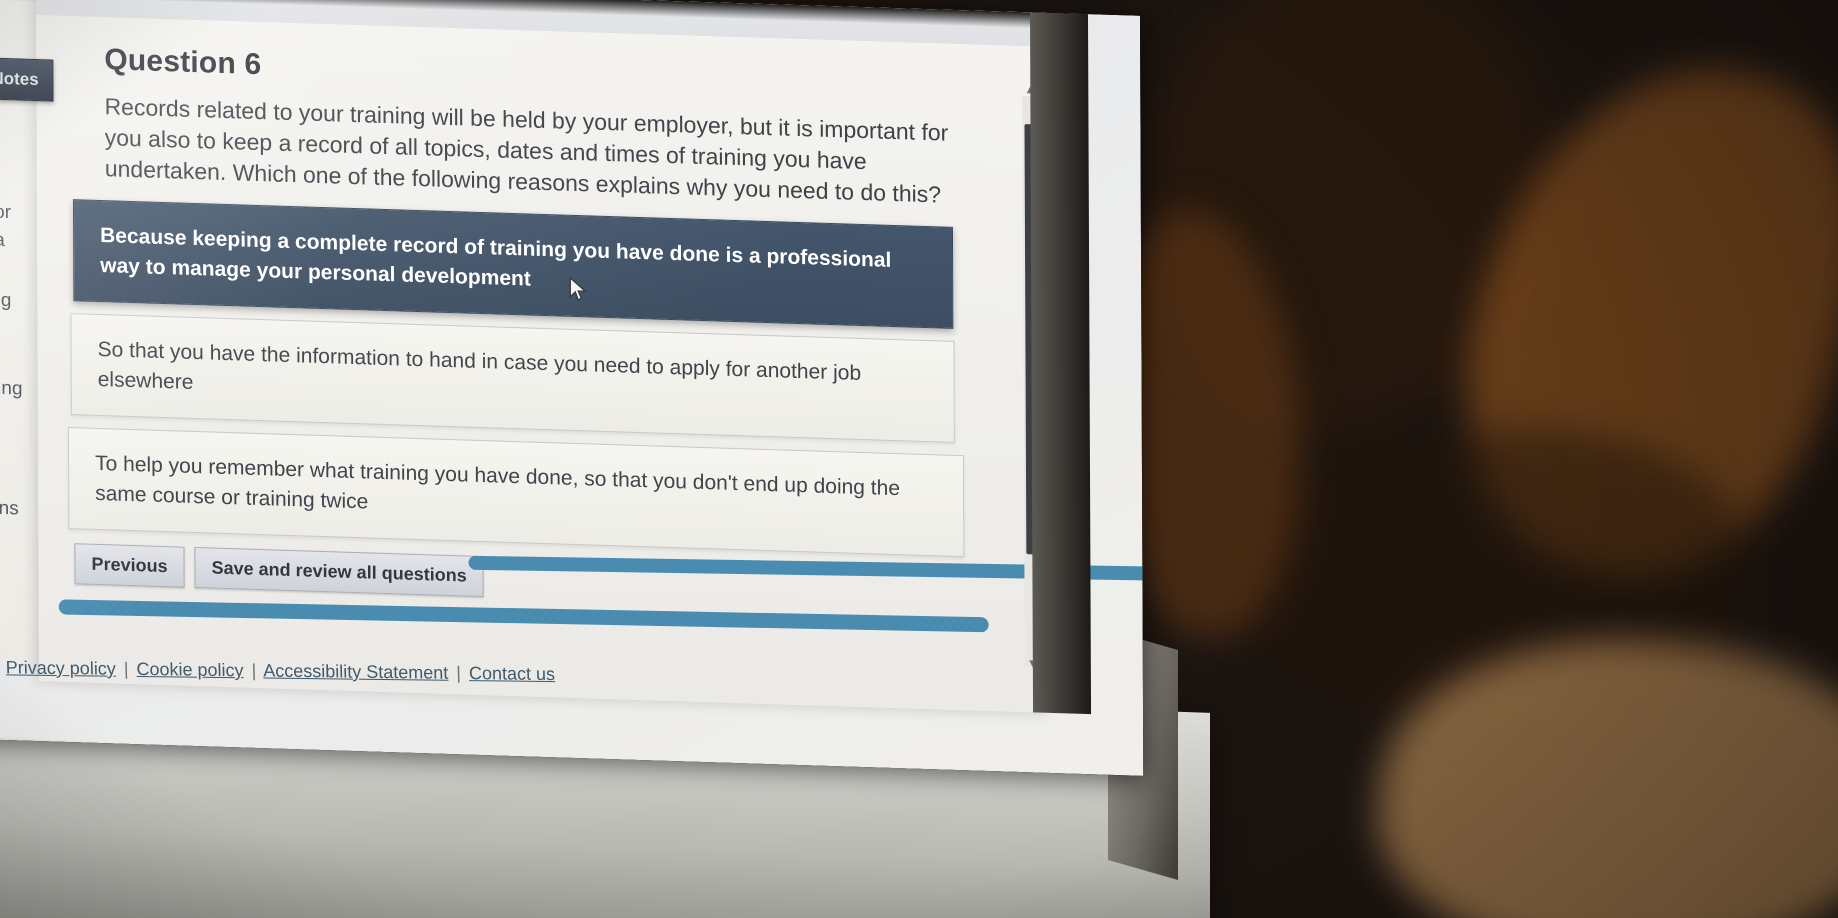  Describe the element at coordinates (129, 565) in the screenshot. I see `previous-button: Previous` at that location.